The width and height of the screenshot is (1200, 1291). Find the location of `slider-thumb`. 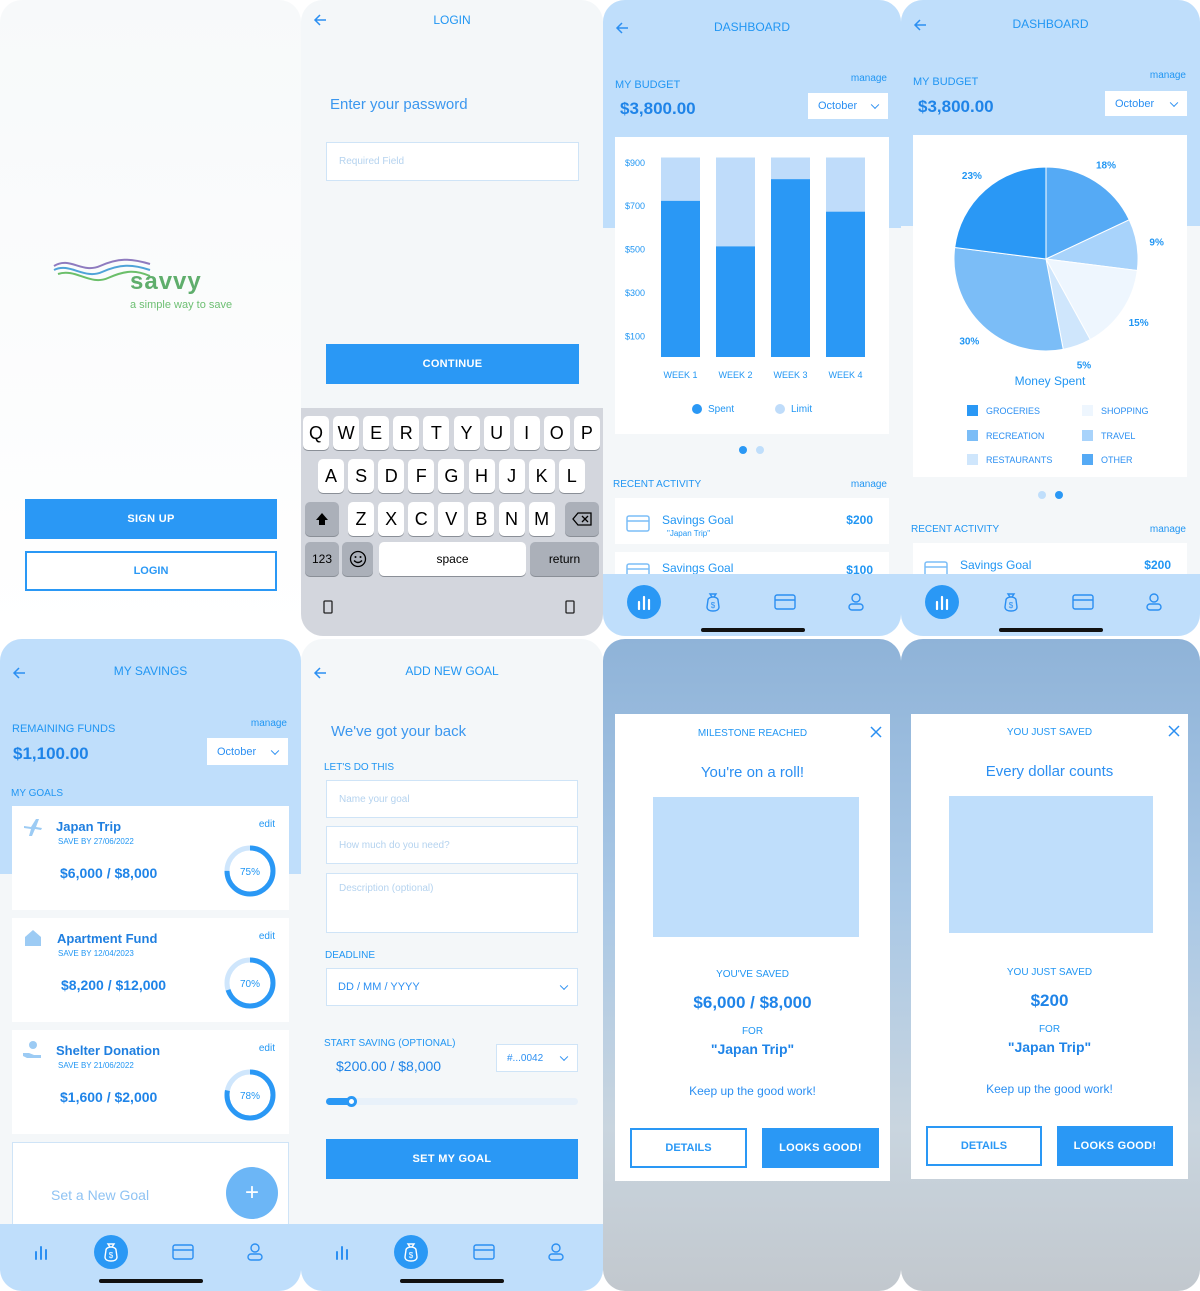

slider-thumb is located at coordinates (352, 1101).